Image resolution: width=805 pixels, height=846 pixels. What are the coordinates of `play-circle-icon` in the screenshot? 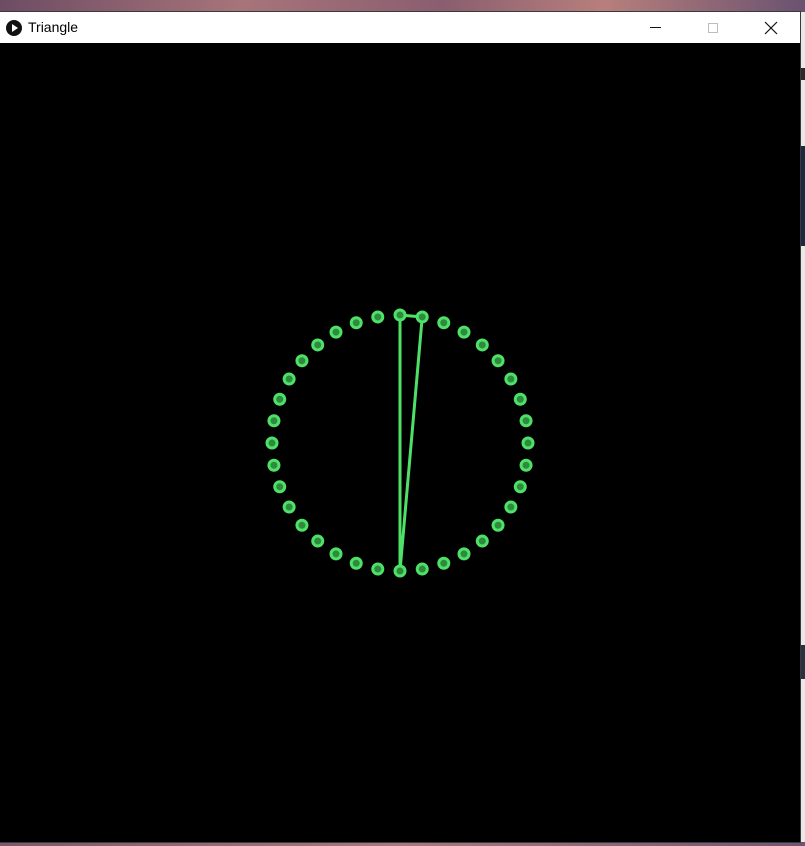 It's located at (14, 27).